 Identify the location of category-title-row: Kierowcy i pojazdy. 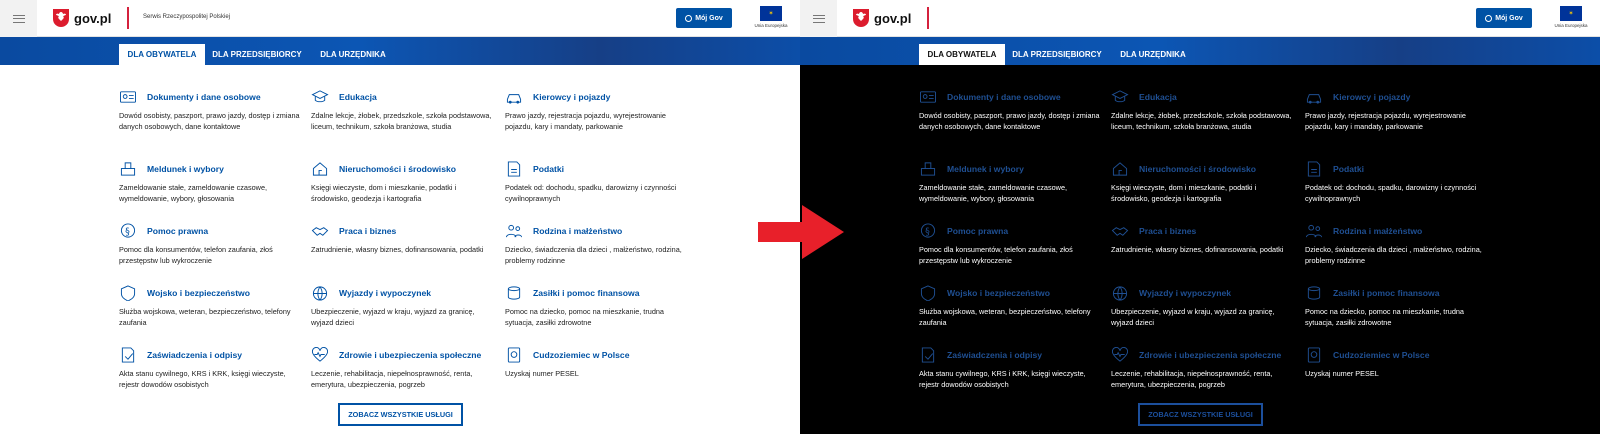
(1397, 97).